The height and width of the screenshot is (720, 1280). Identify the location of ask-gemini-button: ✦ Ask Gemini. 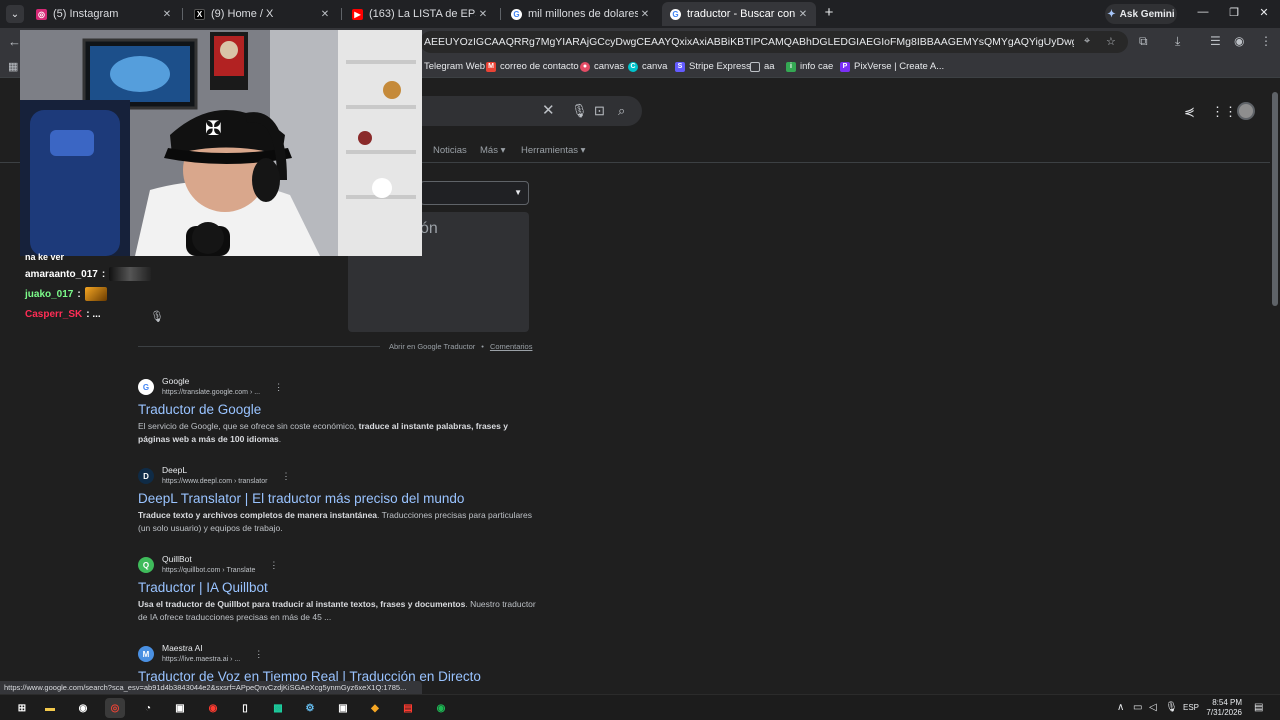
(1141, 14).